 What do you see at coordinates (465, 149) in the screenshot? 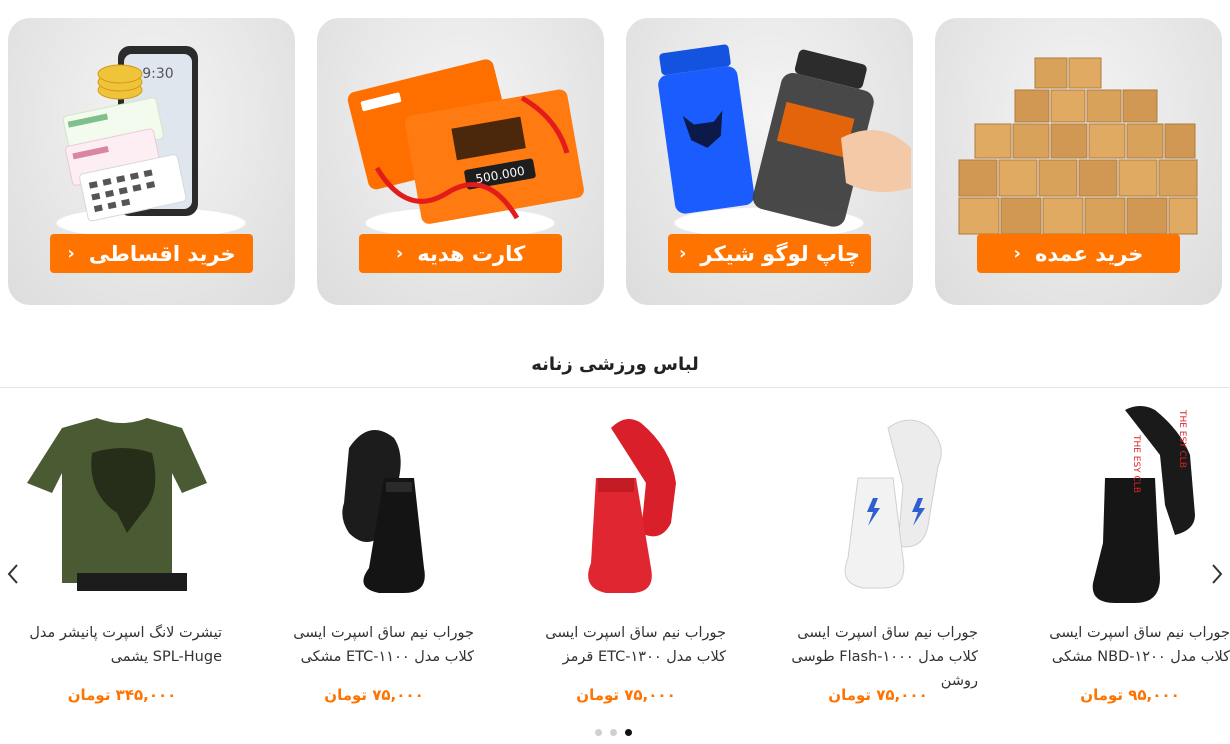
I see `gift-card-art: 500.000` at bounding box center [465, 149].